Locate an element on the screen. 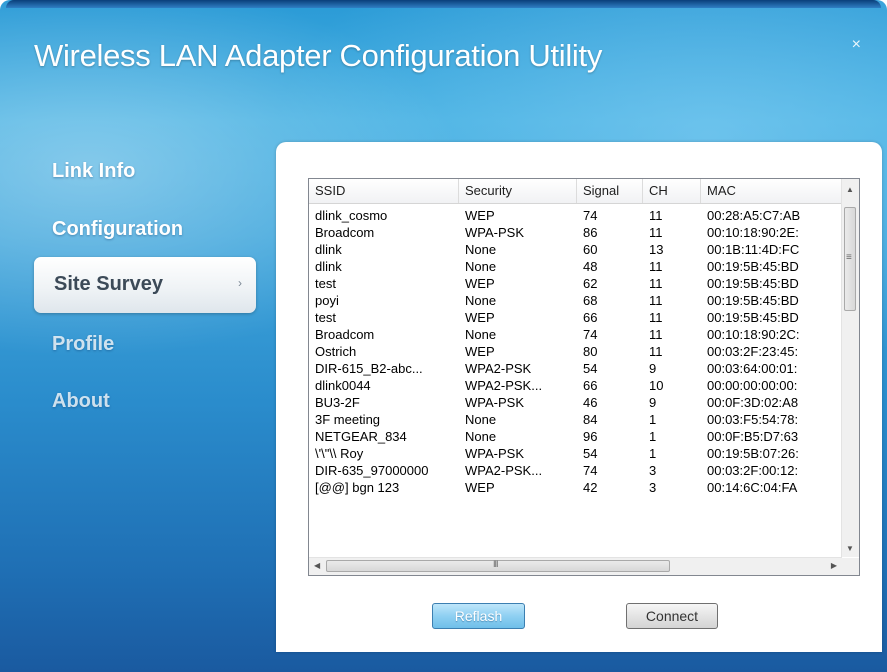  scroll-left-icon: ◀ is located at coordinates (317, 565).